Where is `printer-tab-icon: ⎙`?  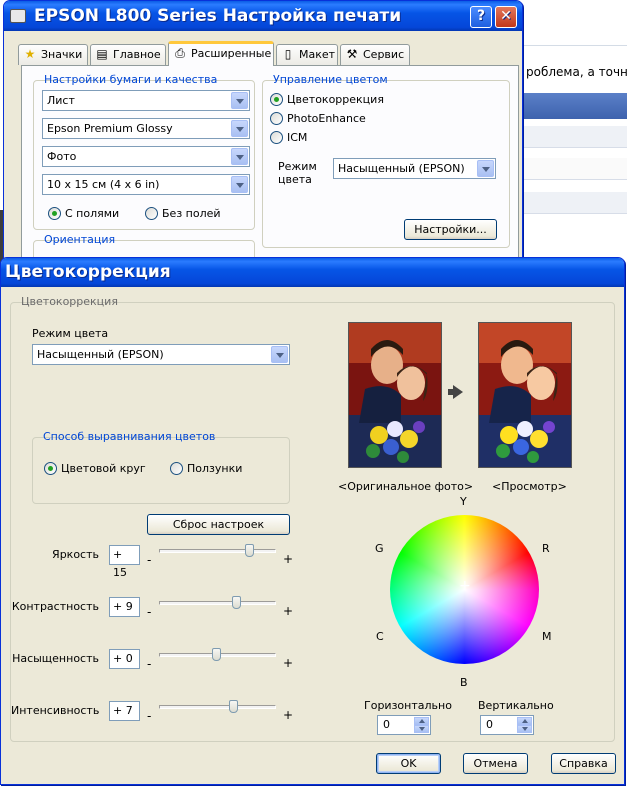 printer-tab-icon: ⎙ is located at coordinates (180, 53).